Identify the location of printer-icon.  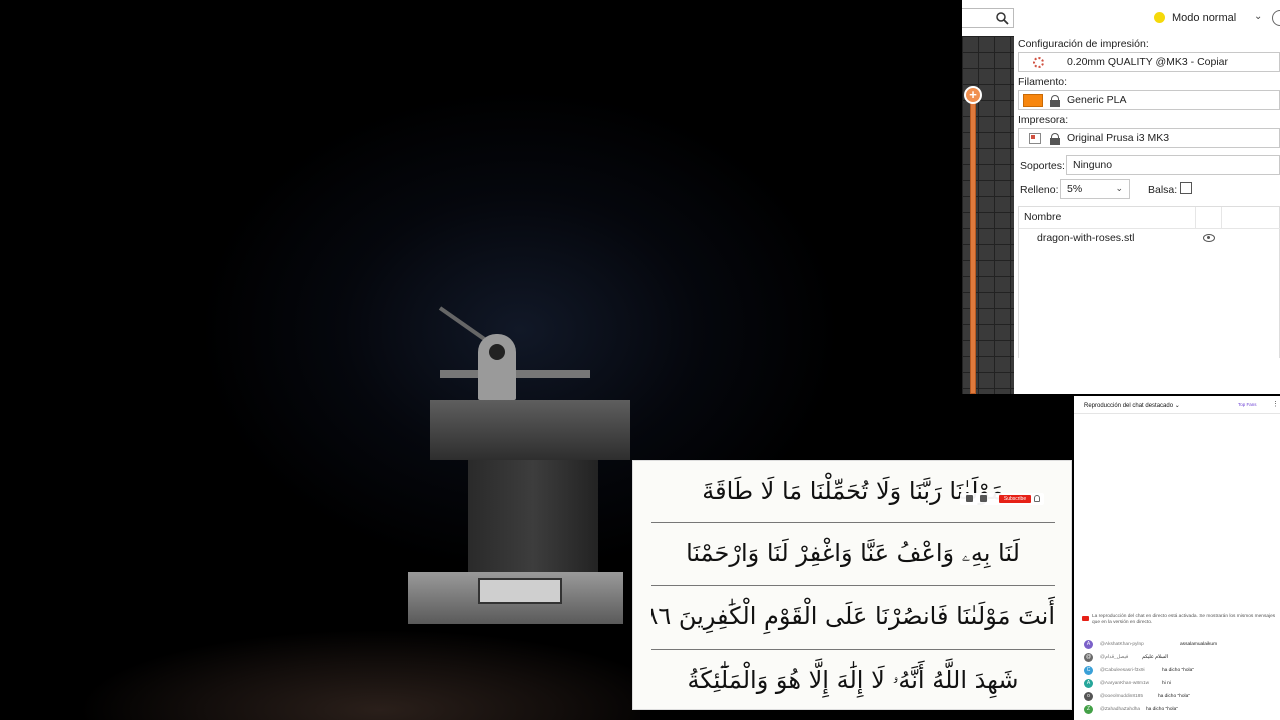
(1035, 138).